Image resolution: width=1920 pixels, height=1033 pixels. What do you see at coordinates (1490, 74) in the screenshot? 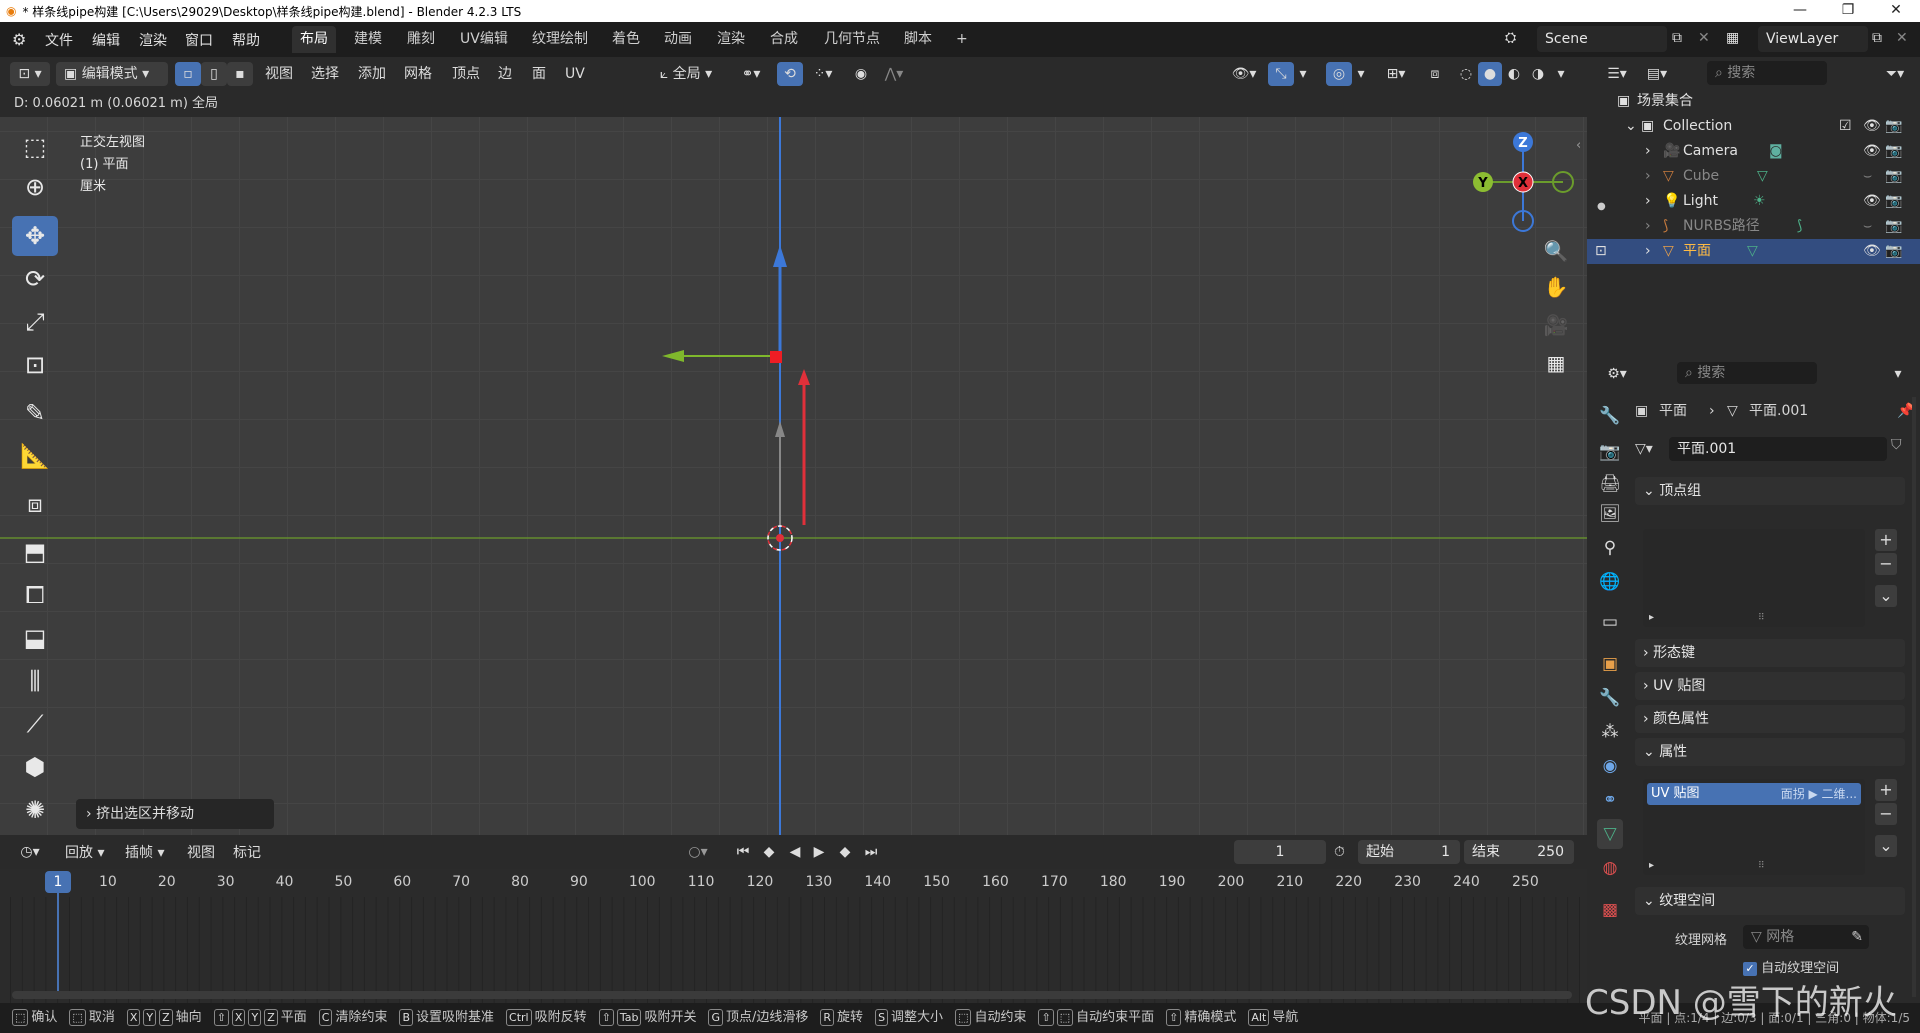
I see `solid-shading-icon: ●` at bounding box center [1490, 74].